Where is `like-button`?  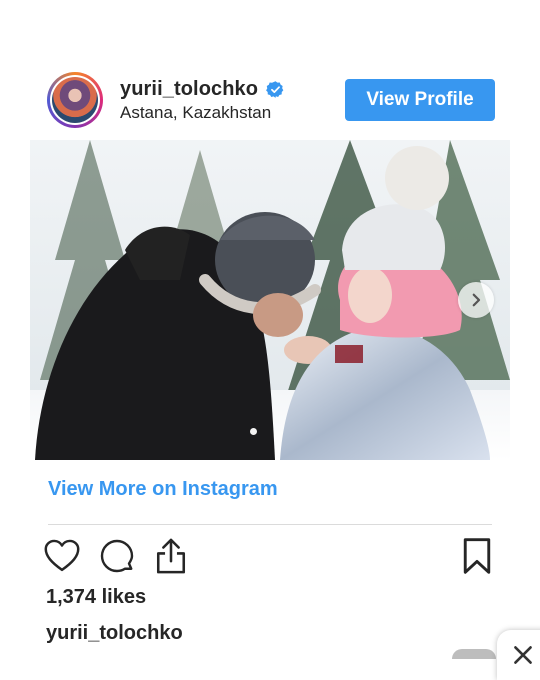 like-button is located at coordinates (62, 556).